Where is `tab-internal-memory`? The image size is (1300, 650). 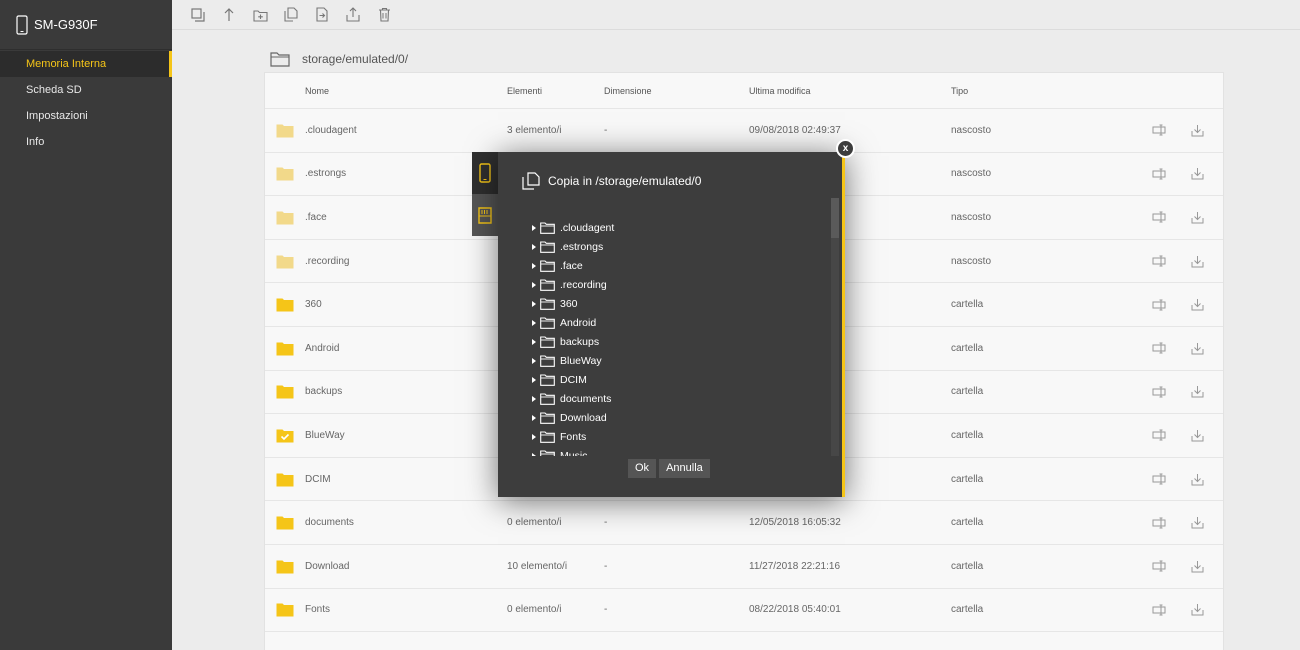
tab-internal-memory is located at coordinates (485, 173).